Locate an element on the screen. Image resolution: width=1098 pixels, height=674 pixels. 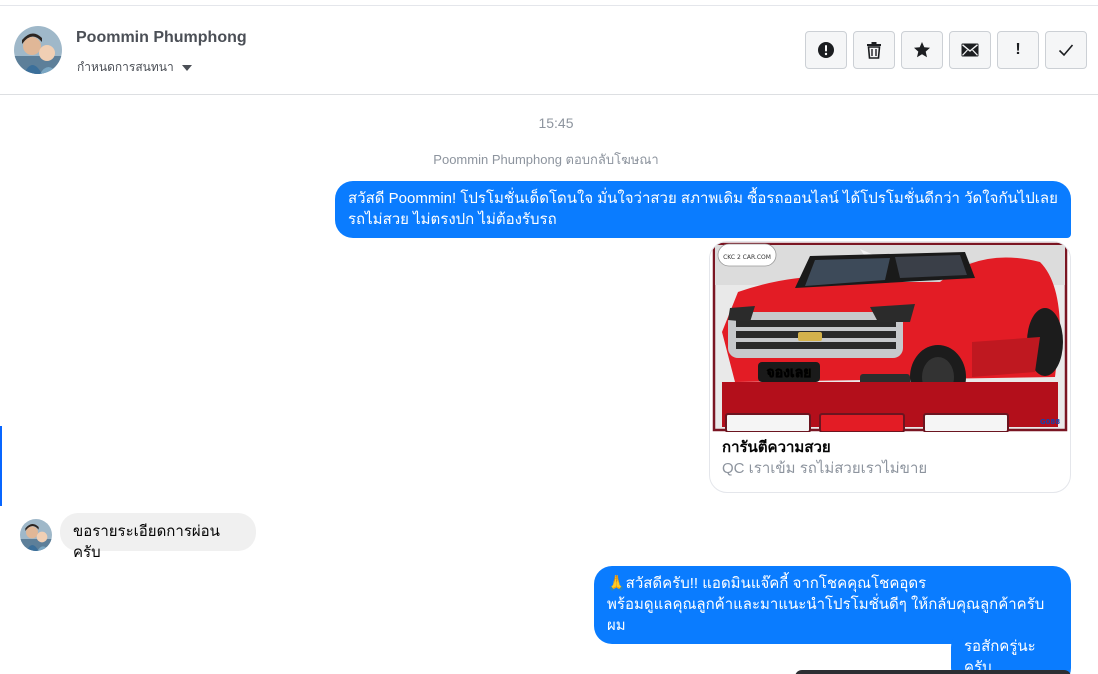
sender-avatar is located at coordinates (36, 535).